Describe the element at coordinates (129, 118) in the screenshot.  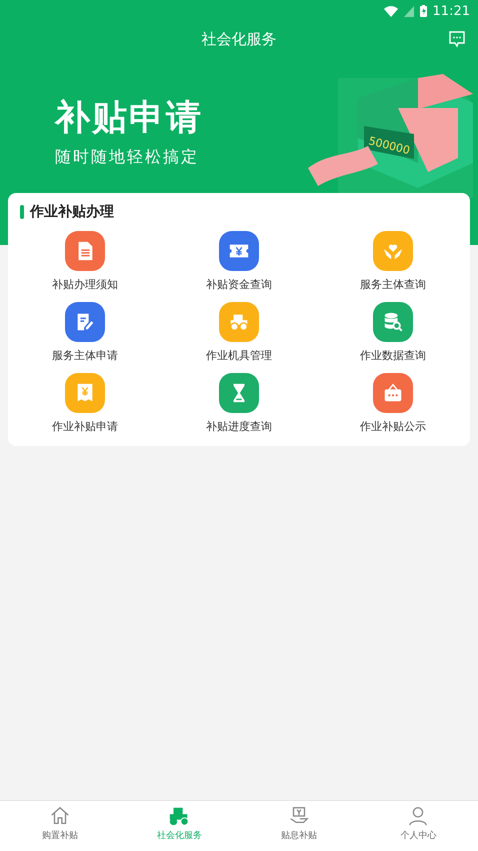
I see `banner-title: 补贴申请` at that location.